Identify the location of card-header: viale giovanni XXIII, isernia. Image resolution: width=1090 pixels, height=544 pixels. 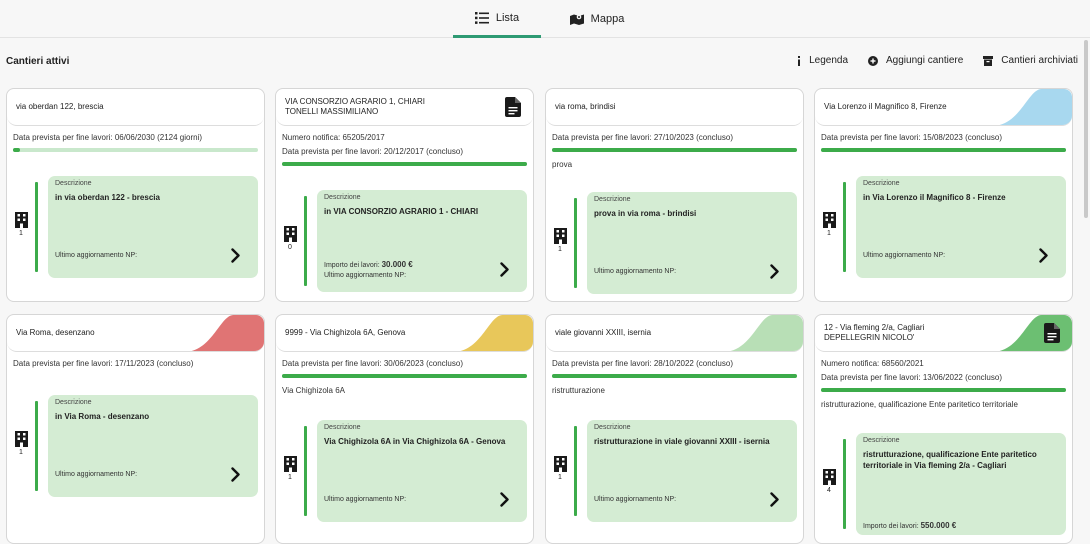
(674, 333).